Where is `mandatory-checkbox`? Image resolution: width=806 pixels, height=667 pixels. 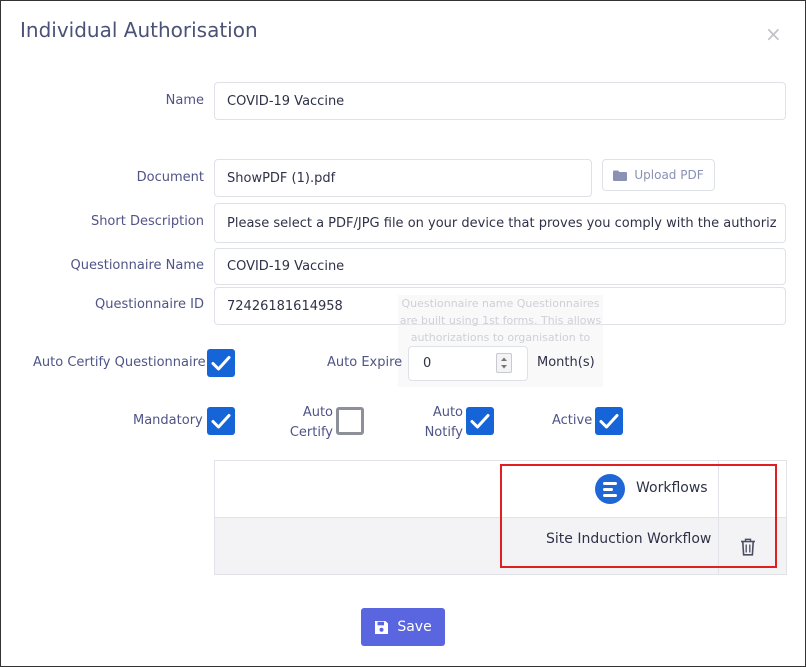 mandatory-checkbox is located at coordinates (221, 421).